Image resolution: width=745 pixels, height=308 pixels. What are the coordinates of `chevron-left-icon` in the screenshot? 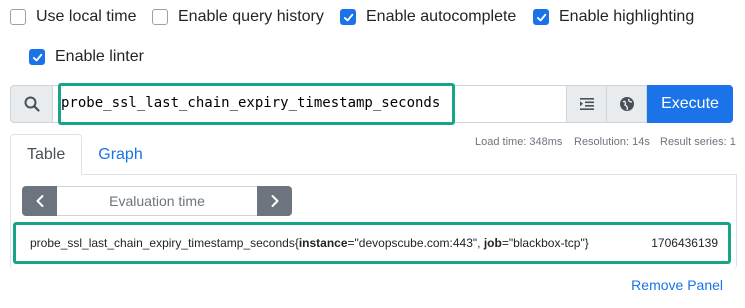 It's located at (39, 201).